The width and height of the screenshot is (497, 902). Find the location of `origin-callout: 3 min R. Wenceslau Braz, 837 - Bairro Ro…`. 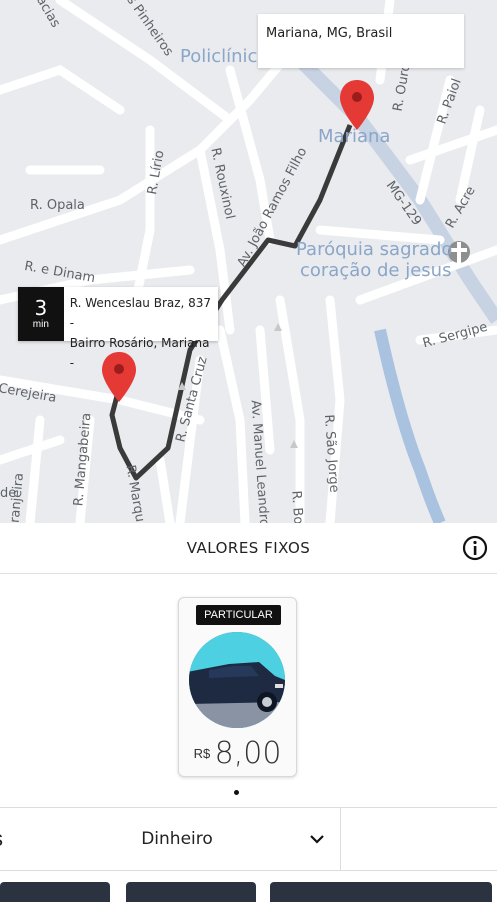

origin-callout: 3 min R. Wenceslau Braz, 837 - Bairro Ro… is located at coordinates (118, 328).